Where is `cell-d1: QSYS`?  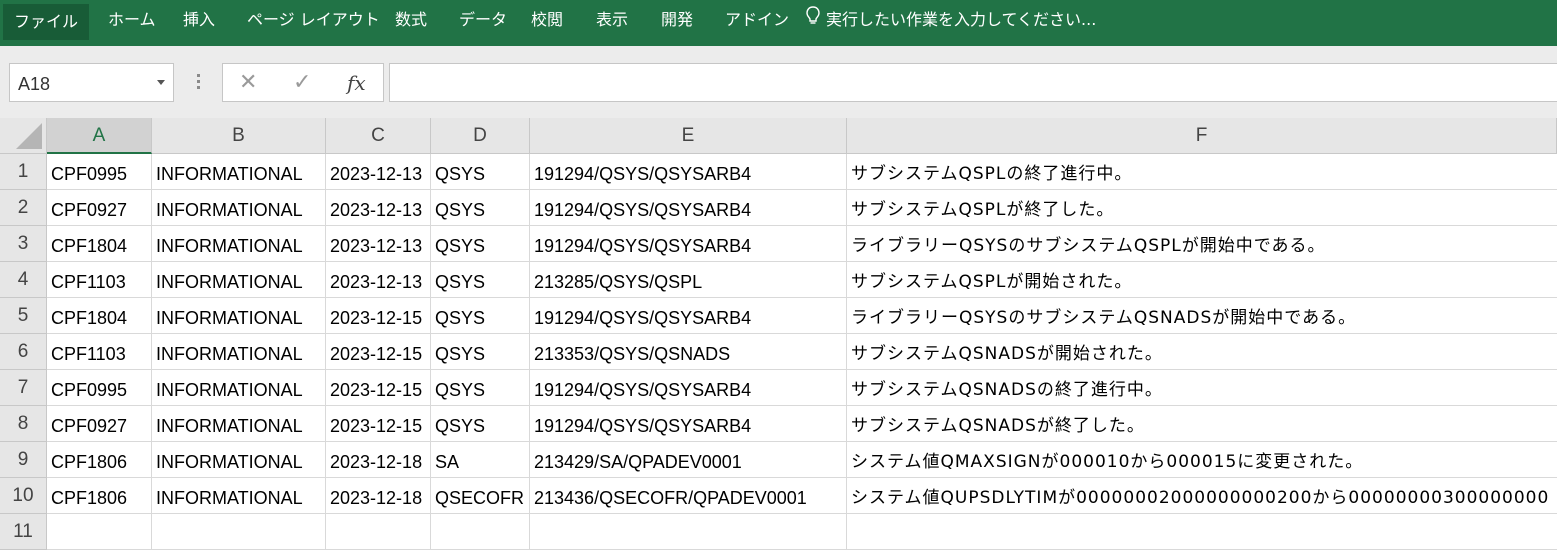 cell-d1: QSYS is located at coordinates (480, 172).